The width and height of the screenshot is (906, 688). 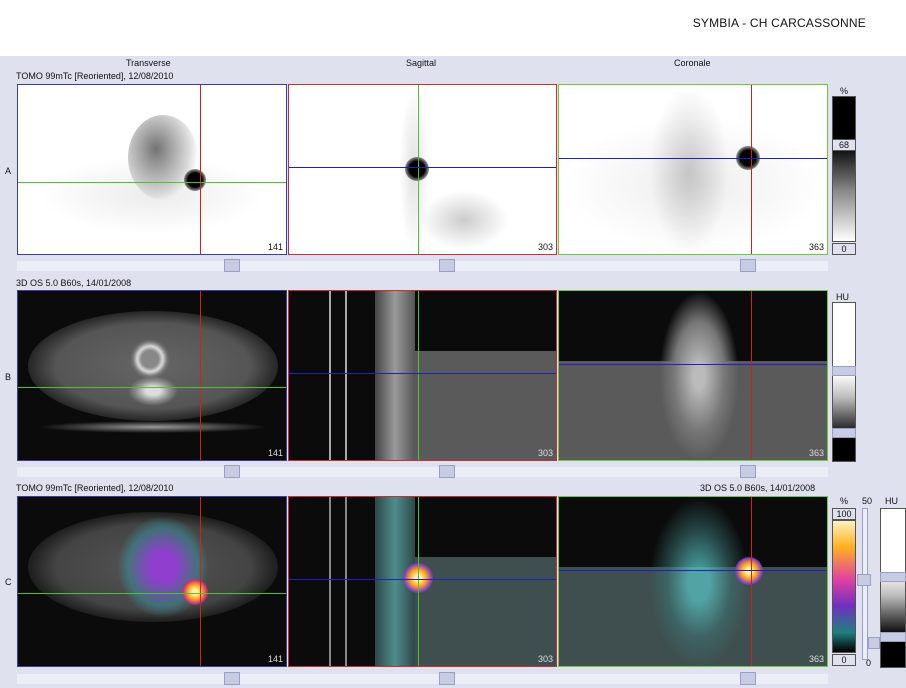 I want to click on blend-slider-thumb, so click(x=864, y=580).